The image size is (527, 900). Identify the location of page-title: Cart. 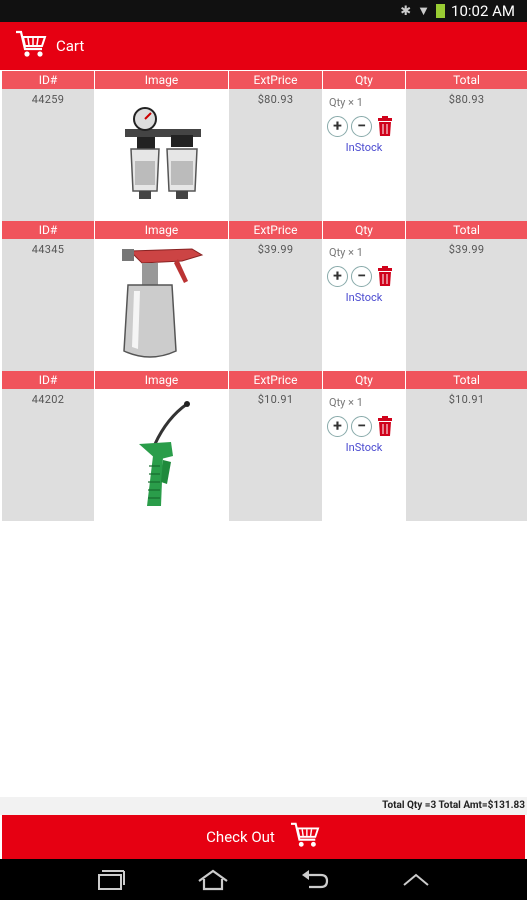
(70, 46).